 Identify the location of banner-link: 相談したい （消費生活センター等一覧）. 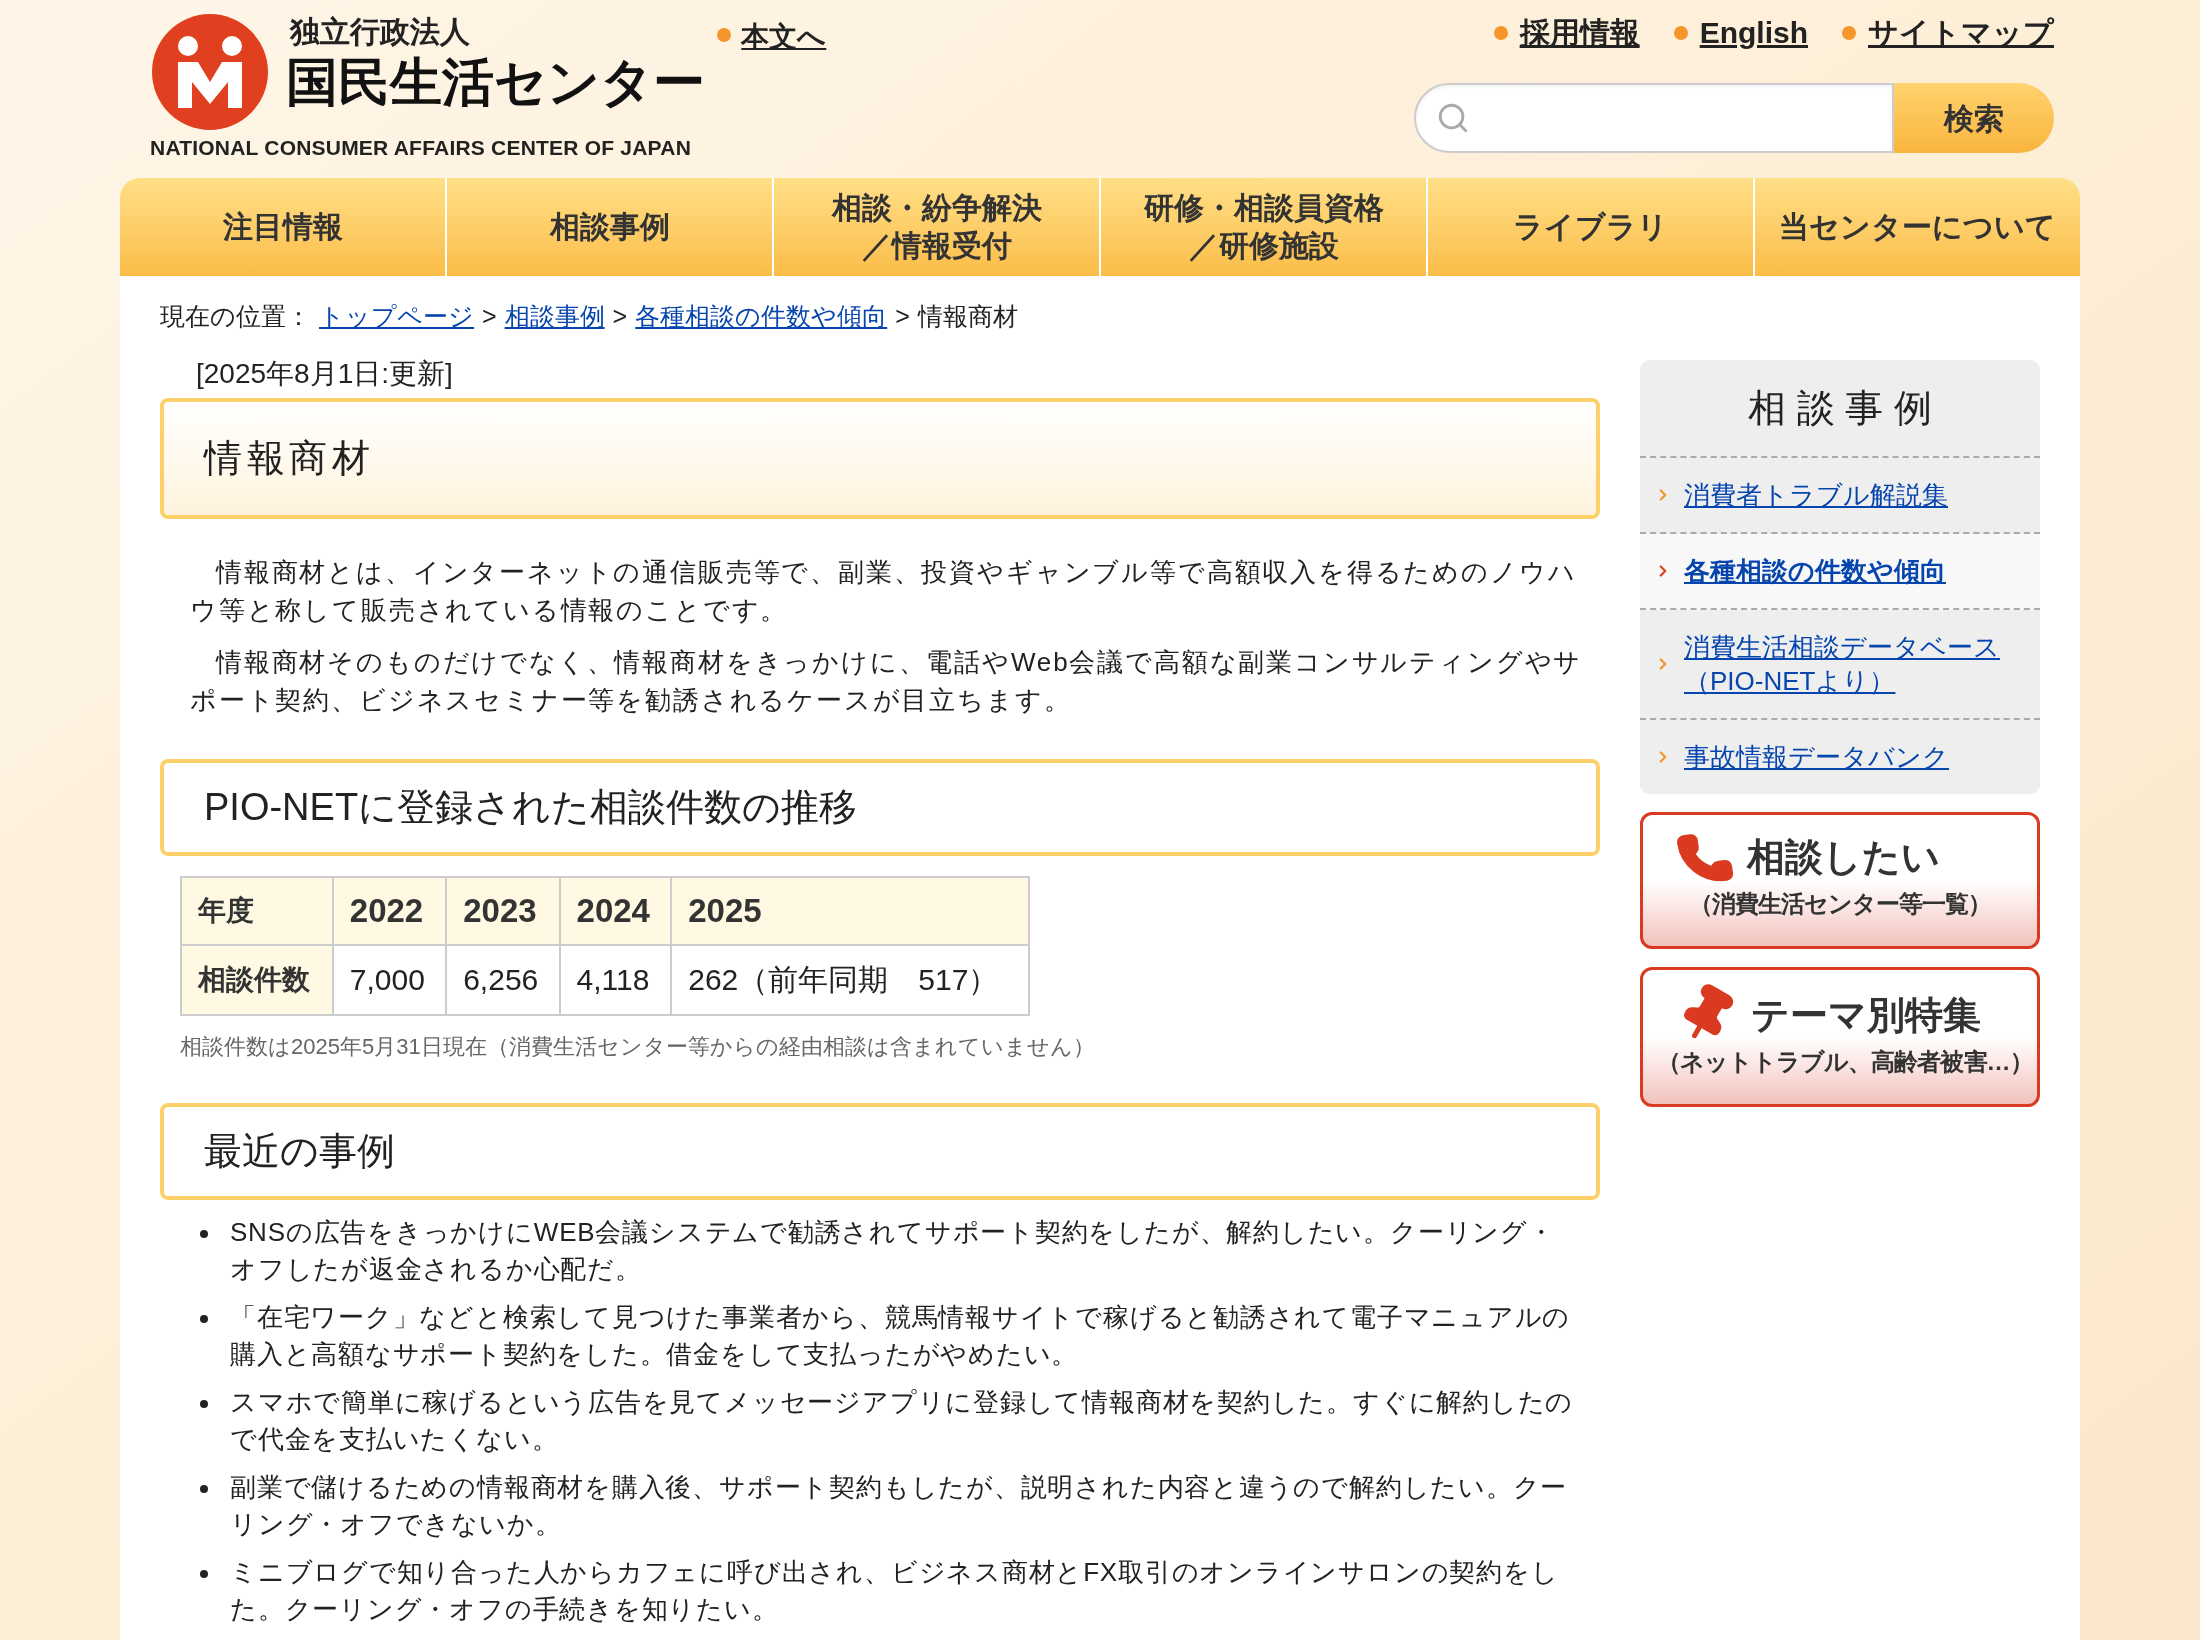
(1840, 880).